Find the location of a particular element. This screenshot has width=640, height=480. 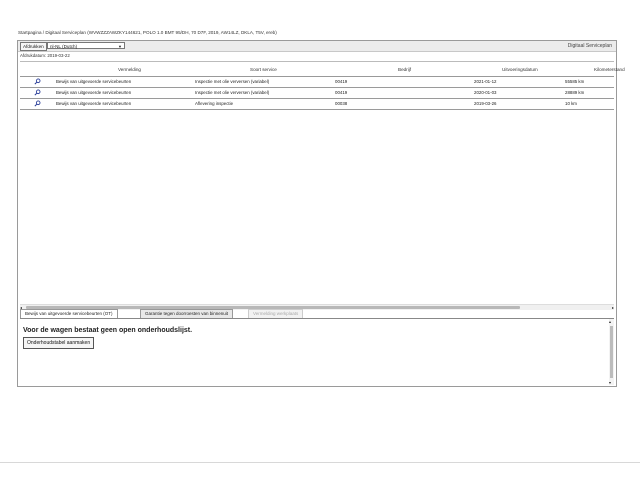

cell-bedrijf: 00038 is located at coordinates (341, 103).